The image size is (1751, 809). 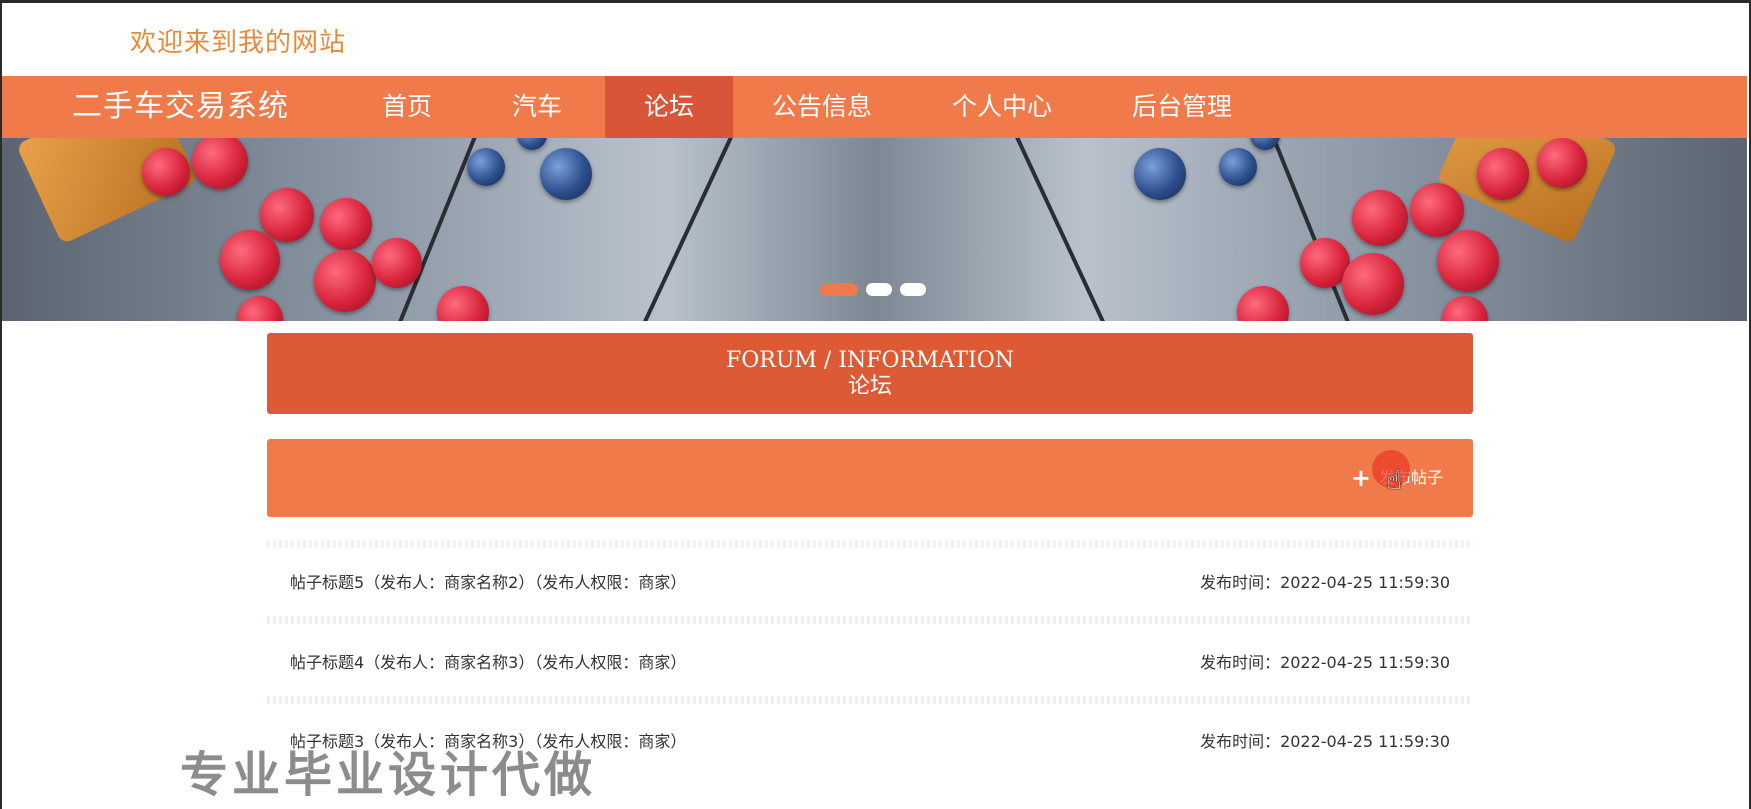 I want to click on welcome-text: 欢迎来到我的网站, so click(x=238, y=43).